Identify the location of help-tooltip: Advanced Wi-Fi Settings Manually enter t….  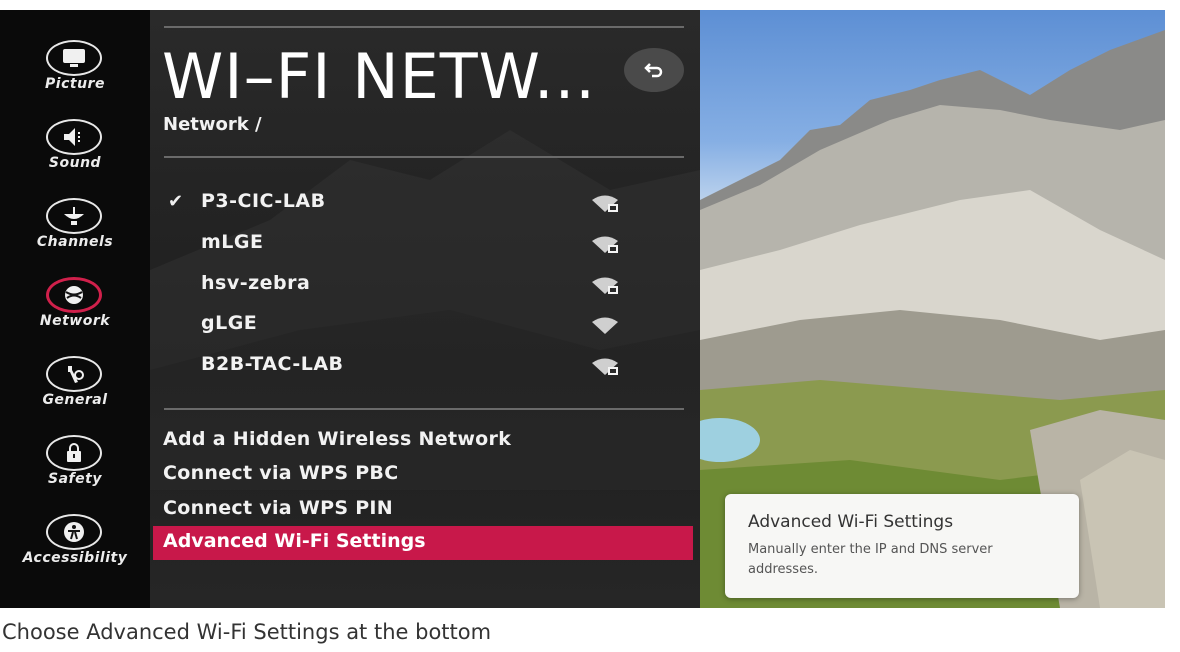
(902, 546).